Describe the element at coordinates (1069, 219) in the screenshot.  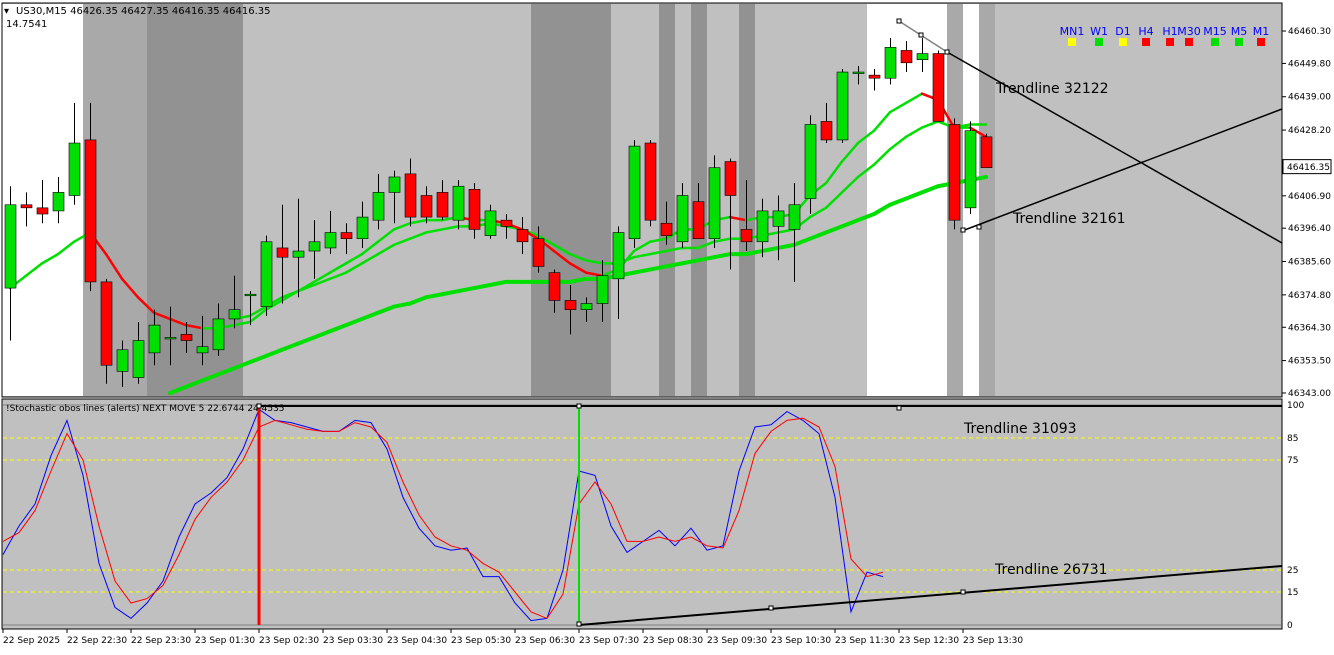
I see `trendline-label-32161: Trendline 32161` at that location.